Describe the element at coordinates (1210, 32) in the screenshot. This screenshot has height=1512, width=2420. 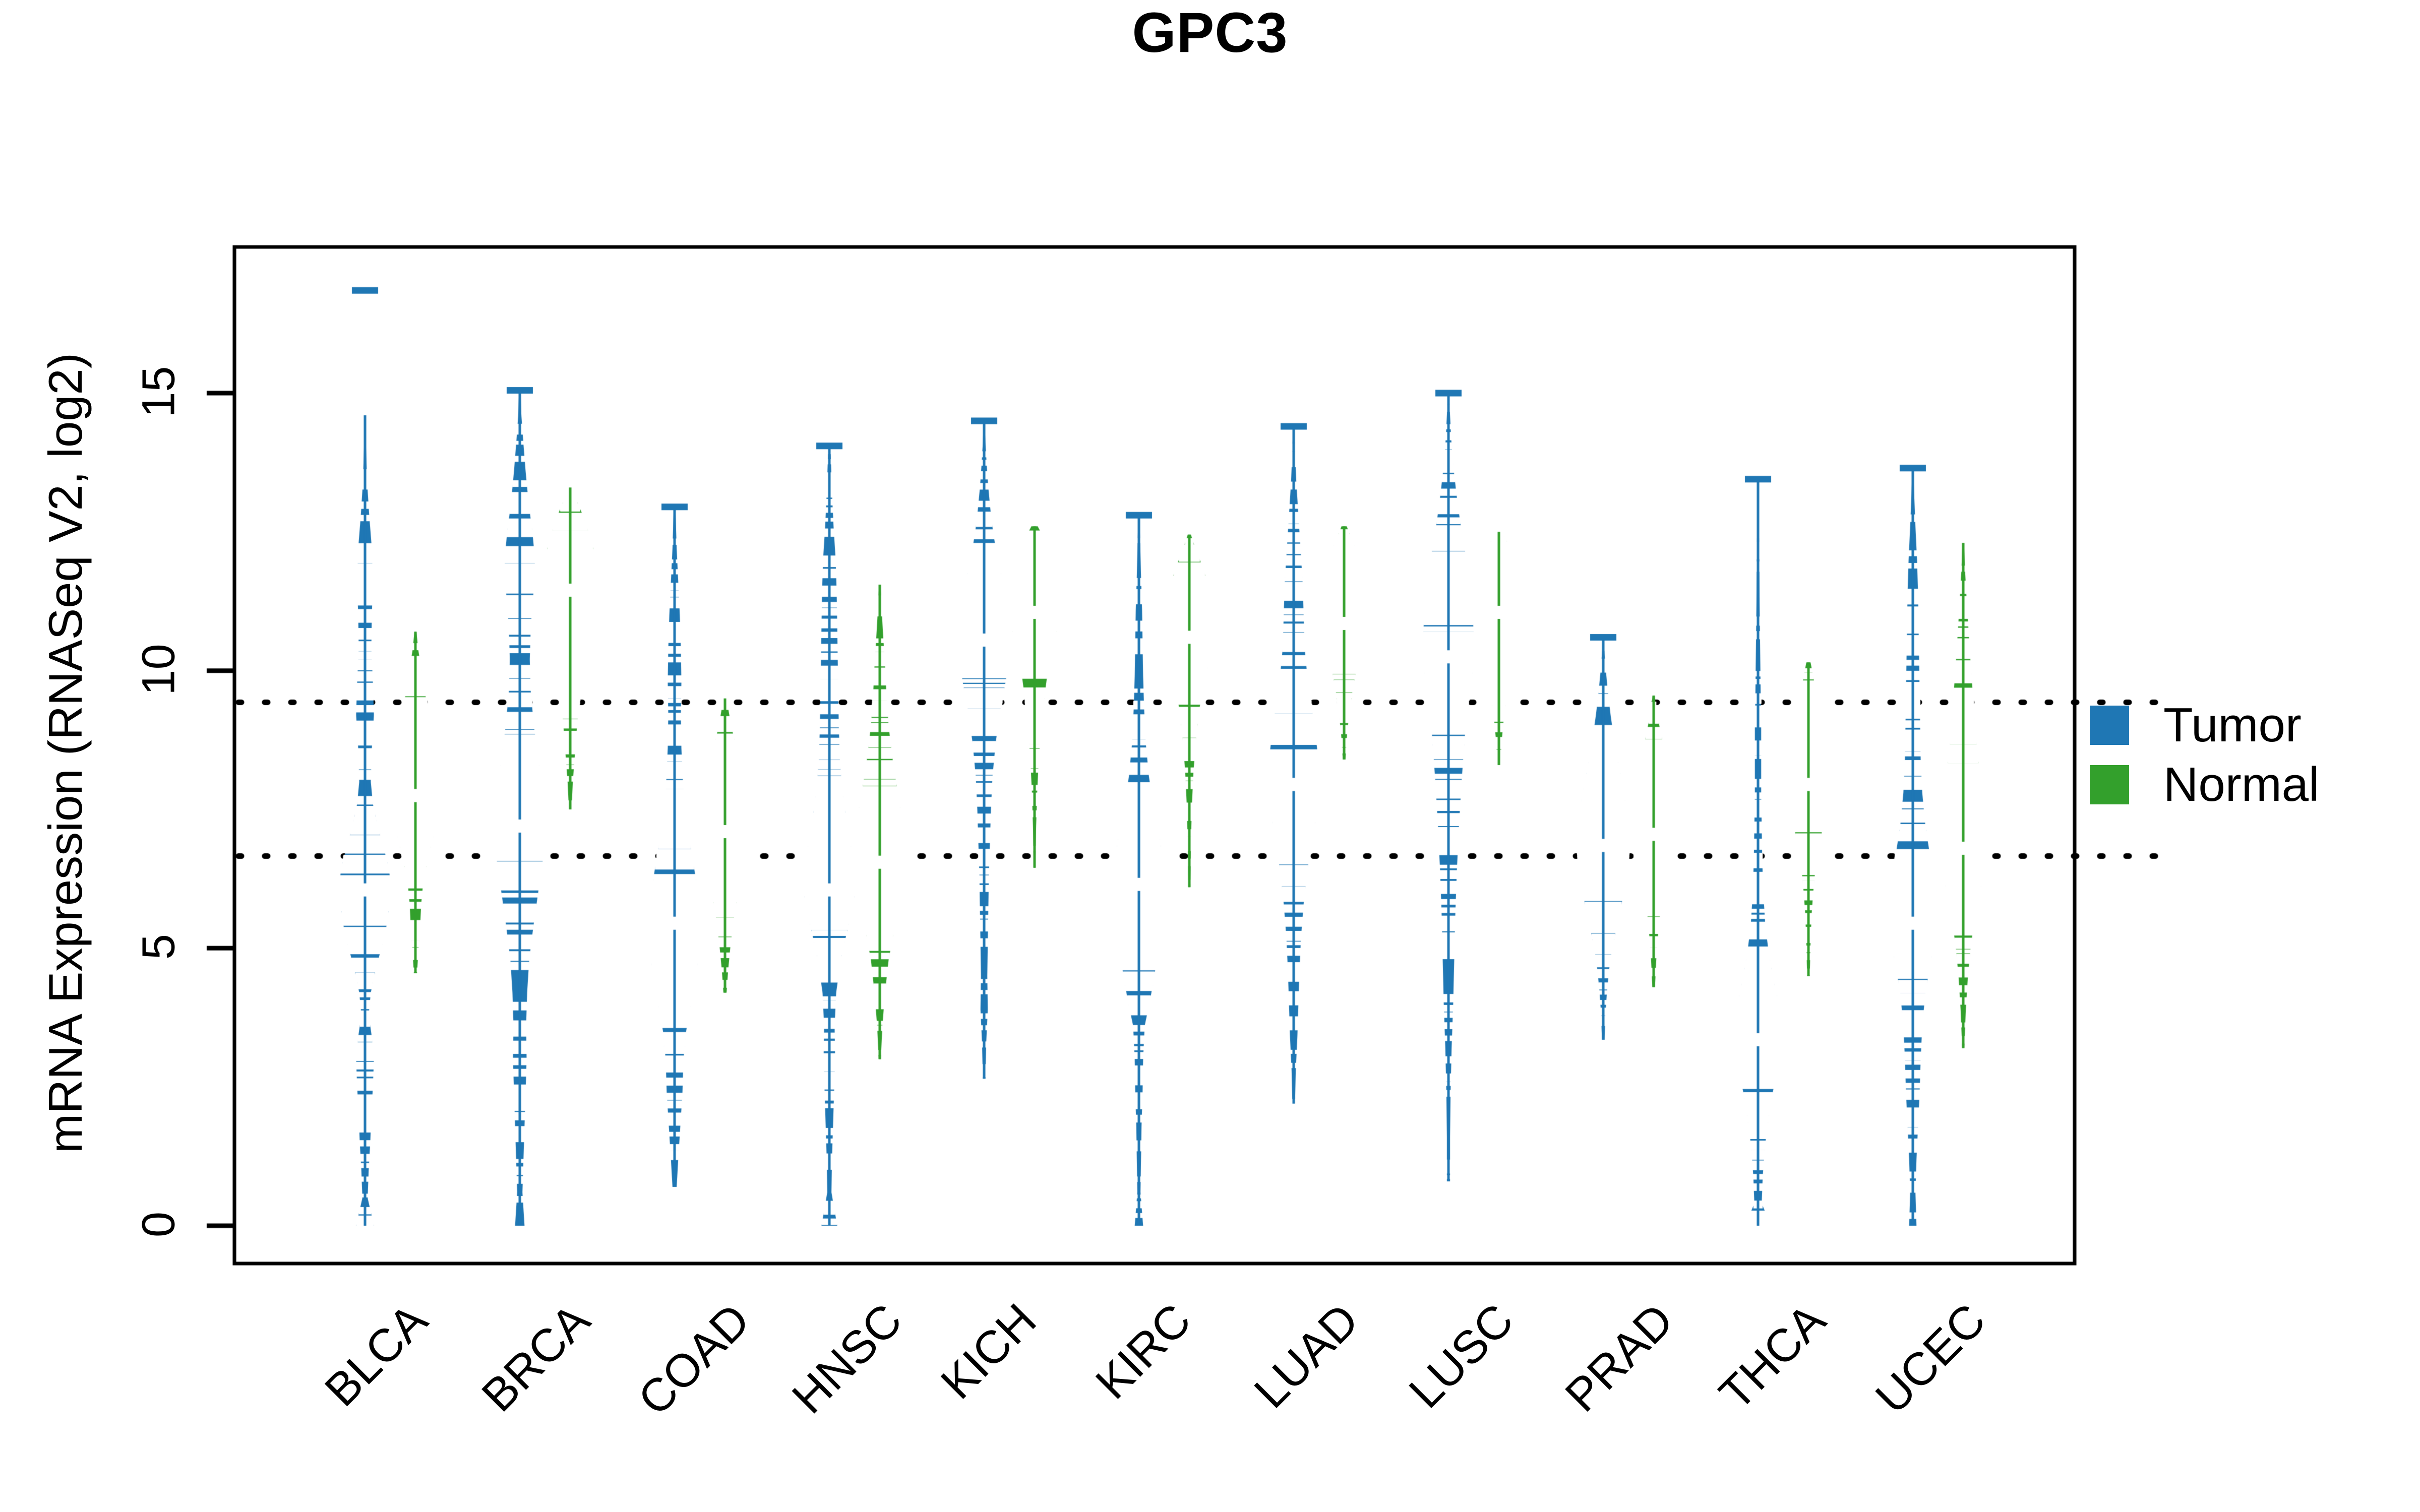
I see `page-title: GPC3` at that location.